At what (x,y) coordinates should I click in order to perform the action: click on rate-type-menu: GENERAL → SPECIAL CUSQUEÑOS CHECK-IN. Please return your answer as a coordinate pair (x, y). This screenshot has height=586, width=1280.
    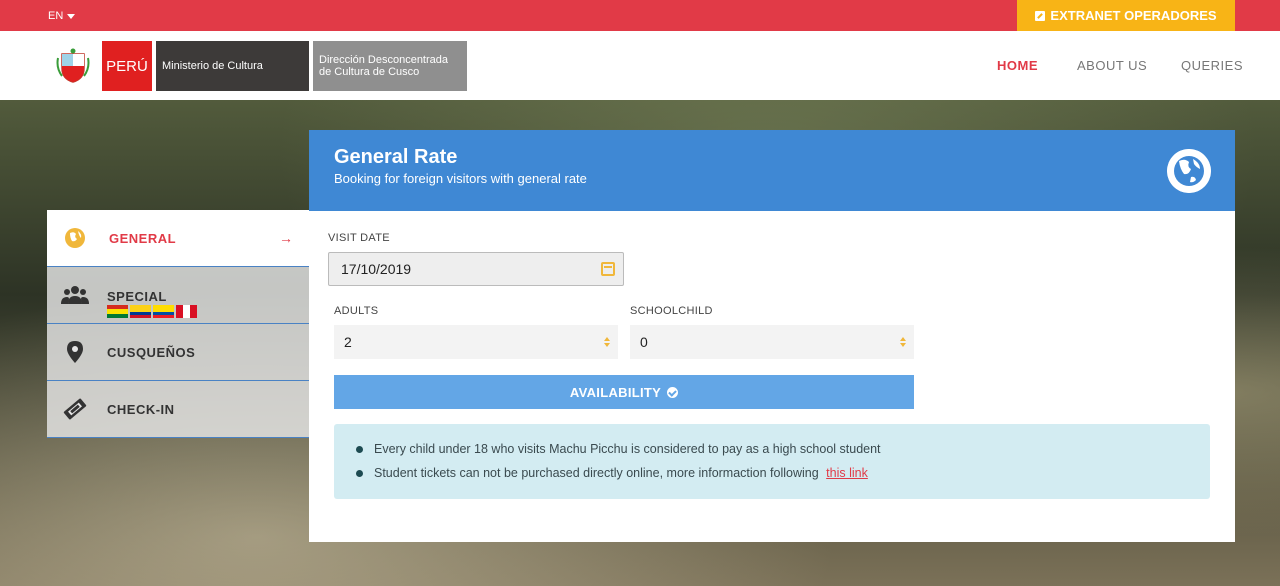
    Looking at the image, I should click on (178, 324).